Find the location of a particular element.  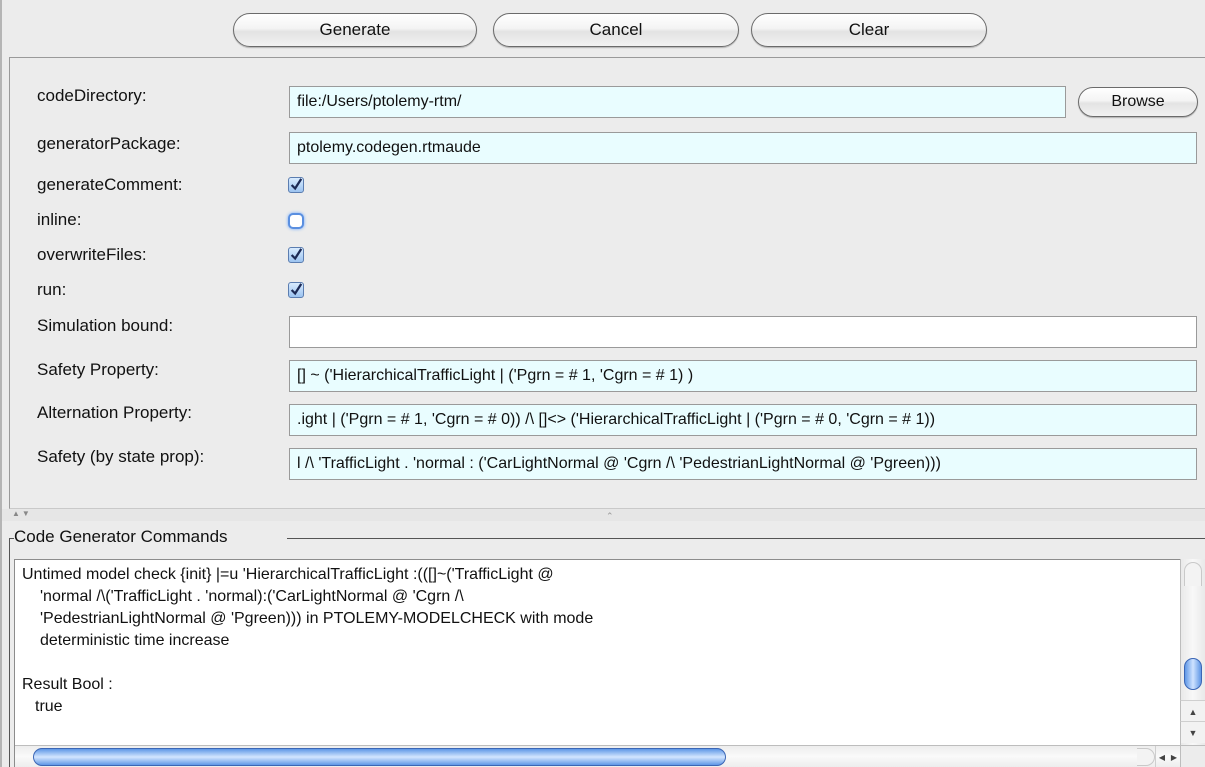

run-checkbox is located at coordinates (296, 290).